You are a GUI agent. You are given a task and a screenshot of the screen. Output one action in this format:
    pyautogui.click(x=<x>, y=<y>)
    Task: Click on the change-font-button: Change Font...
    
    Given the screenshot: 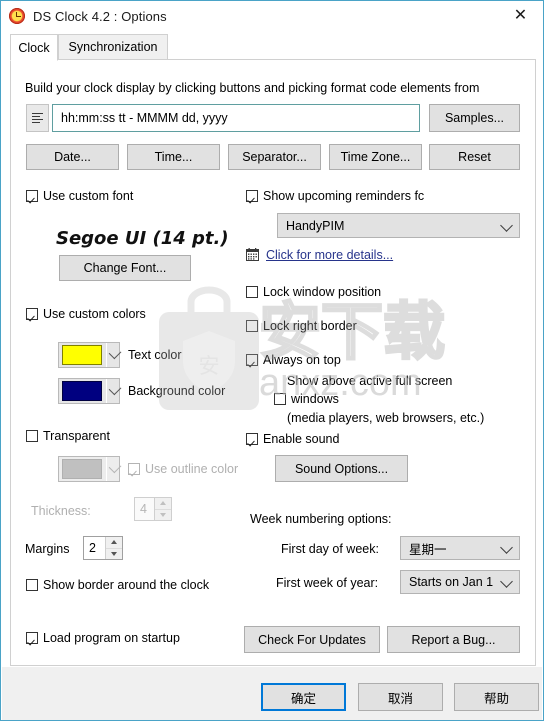 What is the action you would take?
    pyautogui.click(x=125, y=268)
    